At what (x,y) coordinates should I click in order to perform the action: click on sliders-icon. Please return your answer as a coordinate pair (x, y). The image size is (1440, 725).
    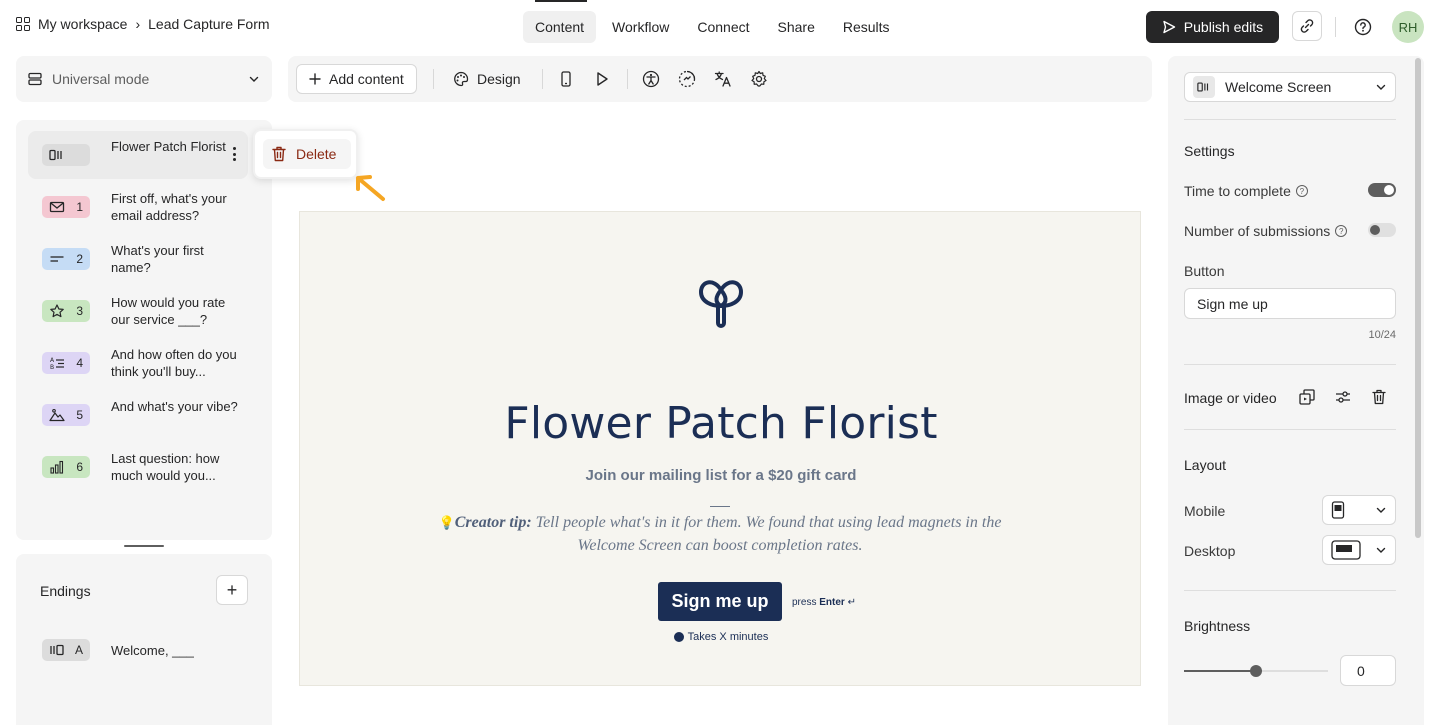
    Looking at the image, I should click on (1343, 397).